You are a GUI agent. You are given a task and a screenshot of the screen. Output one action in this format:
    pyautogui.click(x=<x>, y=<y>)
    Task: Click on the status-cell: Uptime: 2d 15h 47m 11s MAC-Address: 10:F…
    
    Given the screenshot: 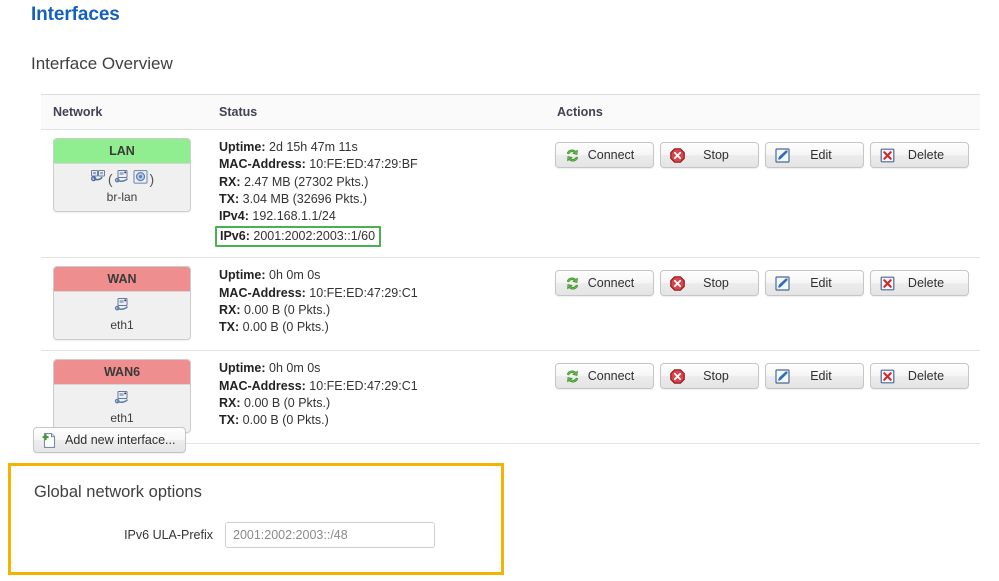 What is the action you would take?
    pyautogui.click(x=376, y=194)
    